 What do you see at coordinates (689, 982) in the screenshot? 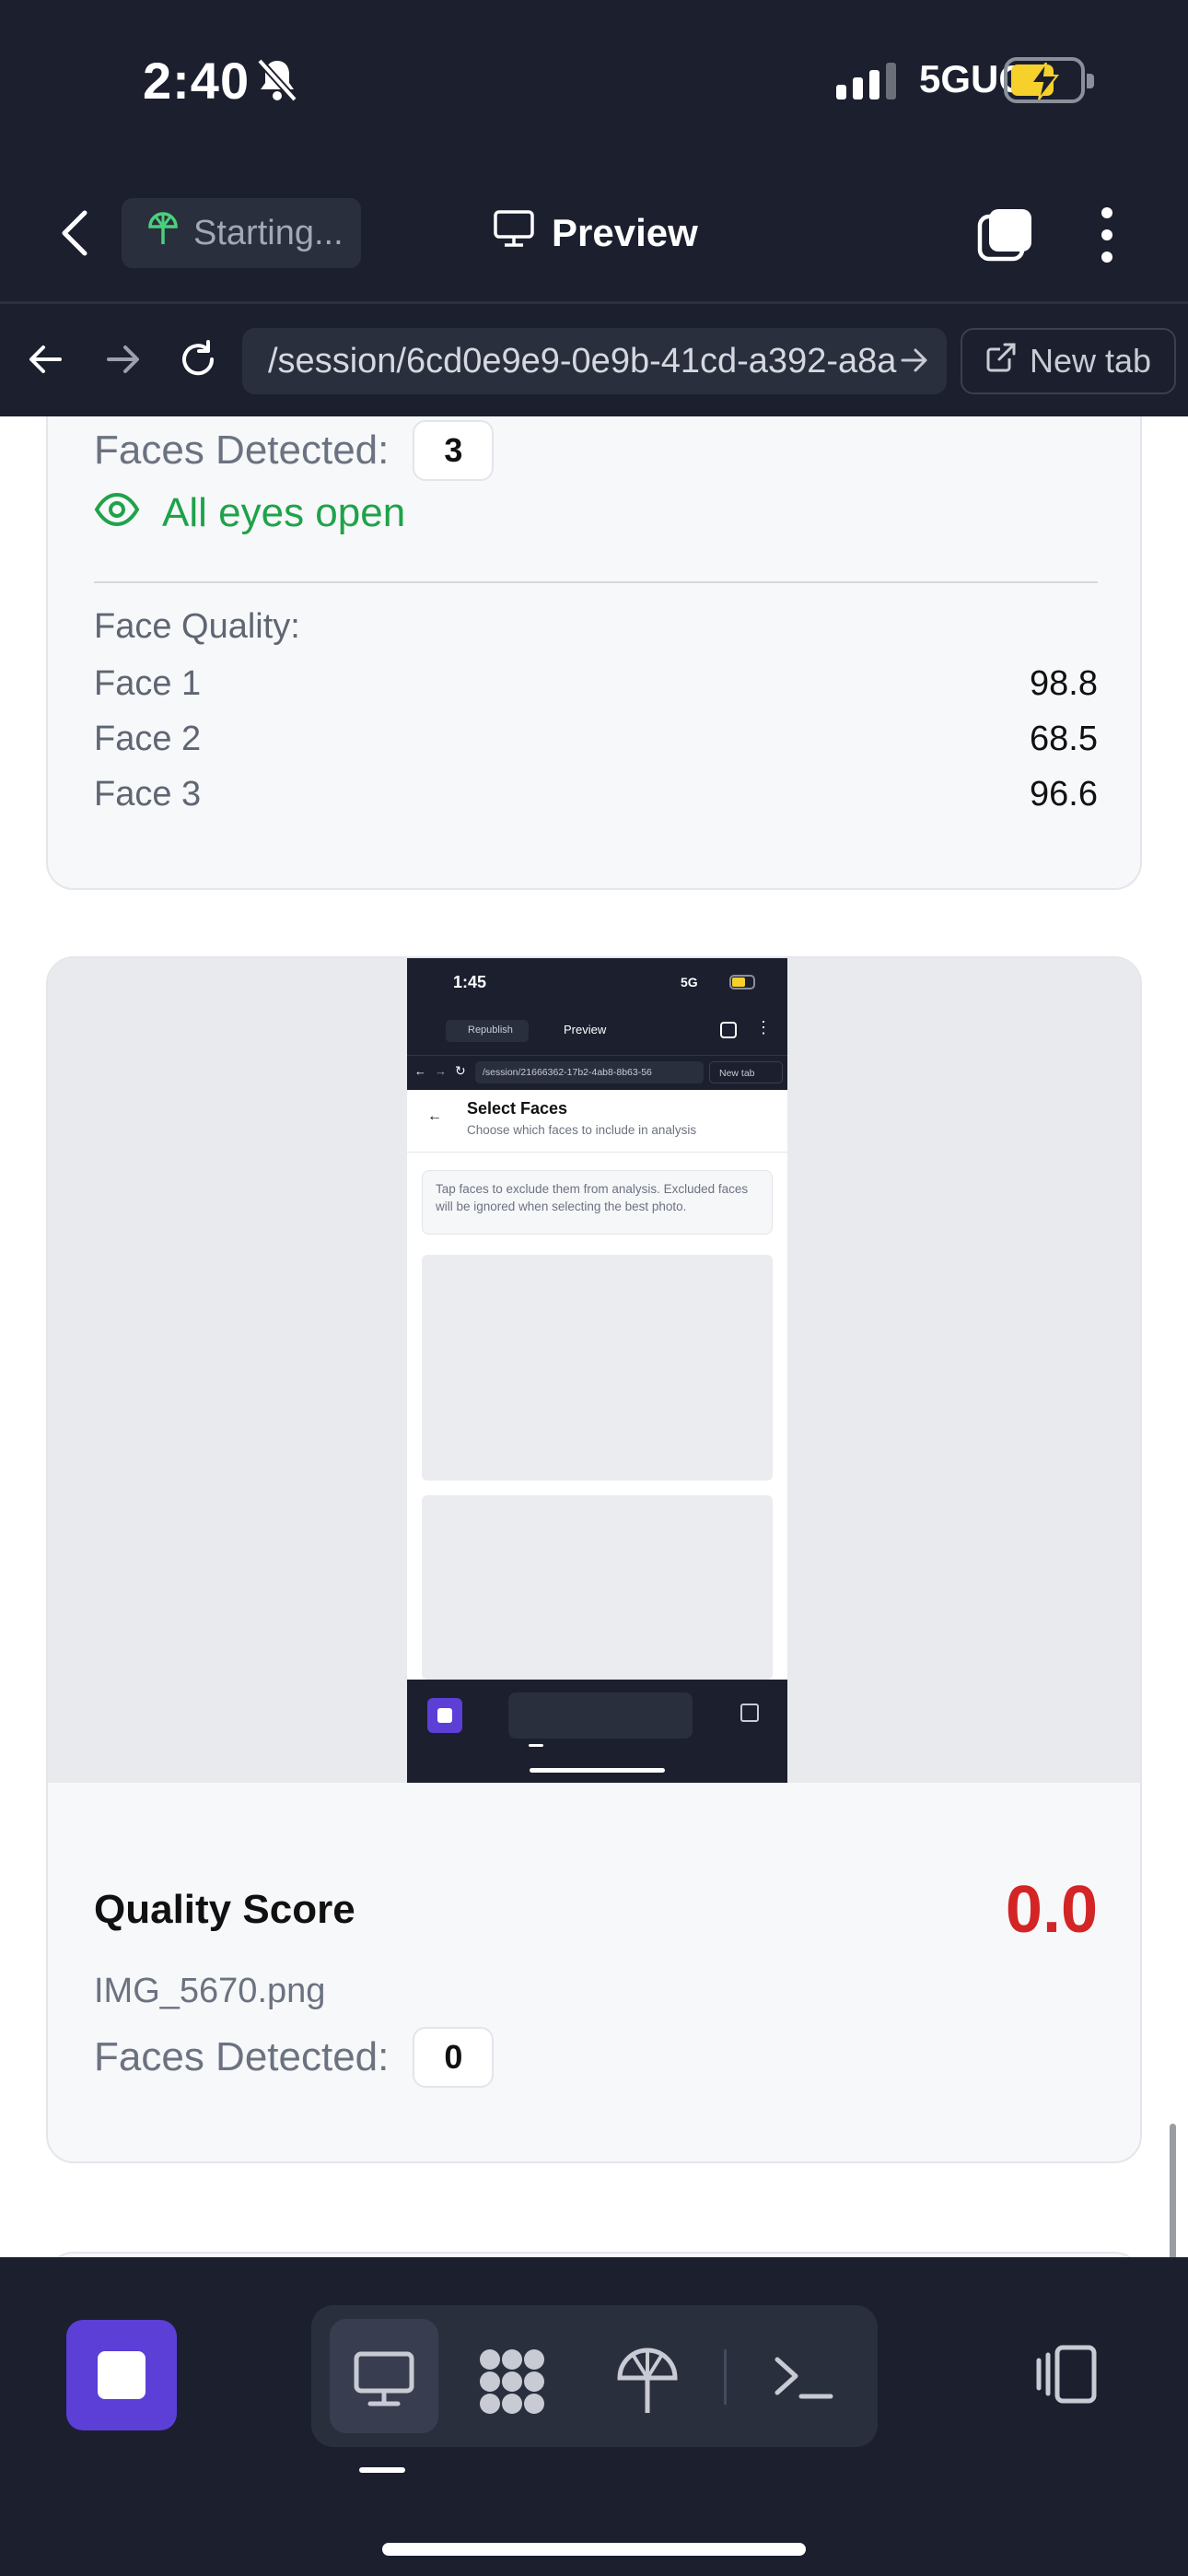
I see `mini-network: 5G` at bounding box center [689, 982].